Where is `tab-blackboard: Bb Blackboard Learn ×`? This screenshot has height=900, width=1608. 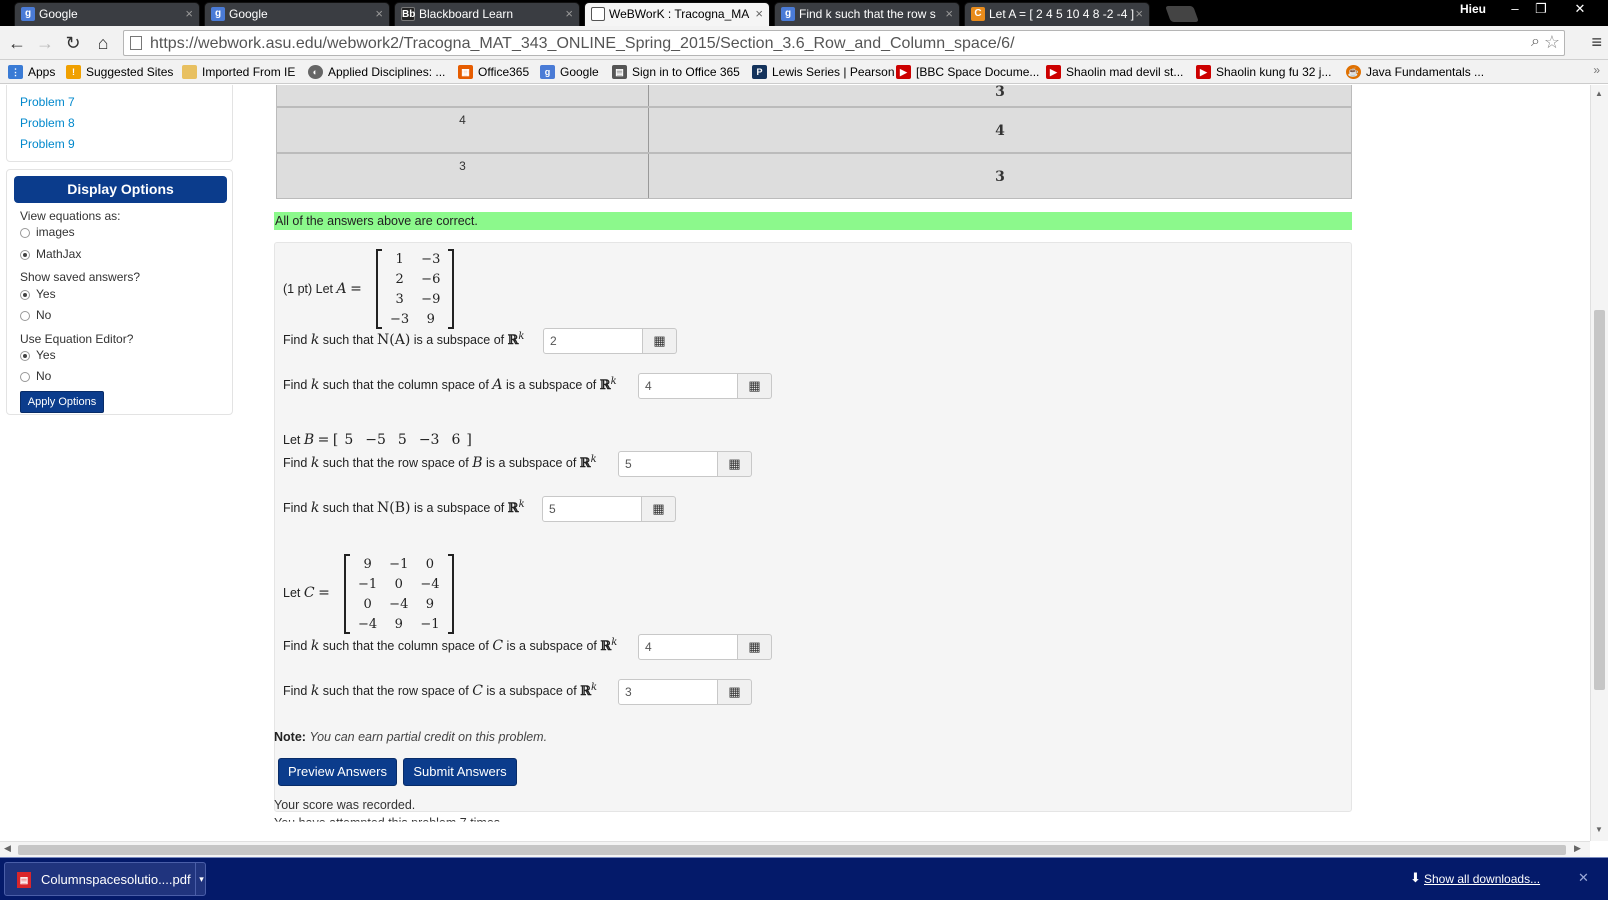
tab-blackboard: Bb Blackboard Learn × is located at coordinates (487, 14).